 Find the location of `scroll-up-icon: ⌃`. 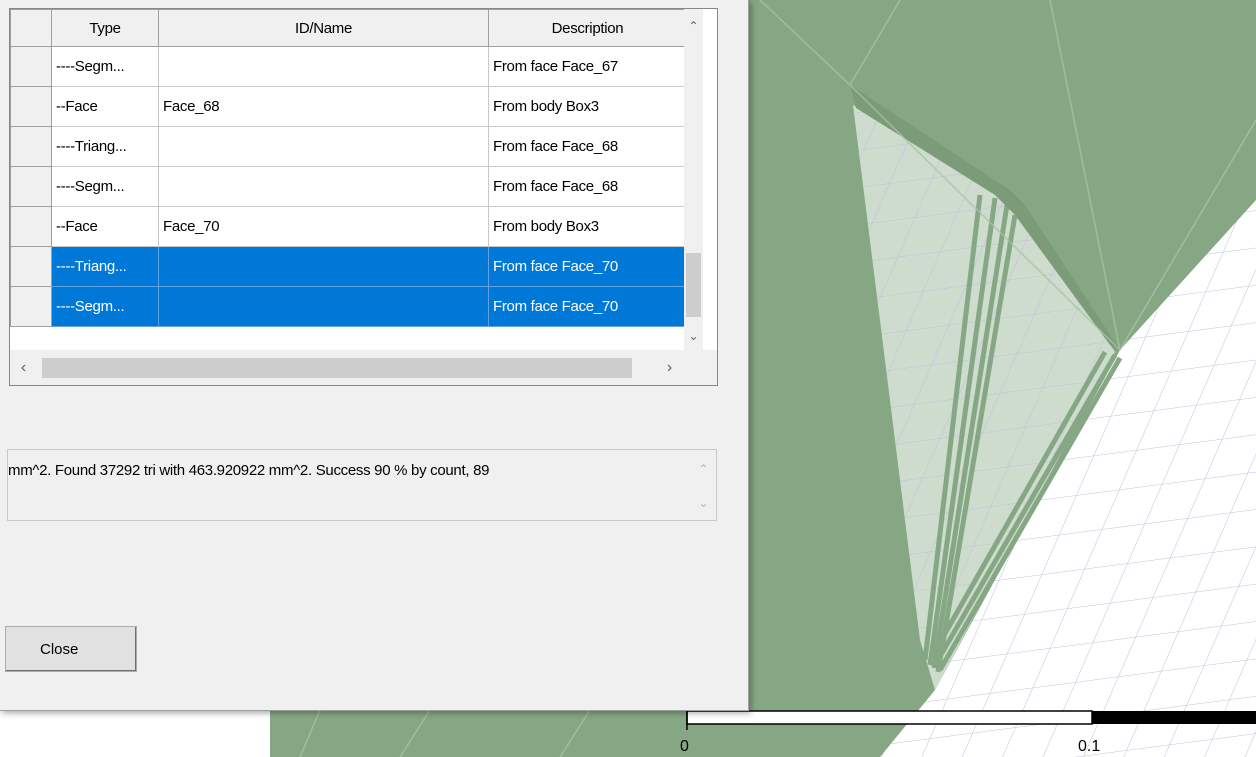

scroll-up-icon: ⌃ is located at coordinates (693, 26).